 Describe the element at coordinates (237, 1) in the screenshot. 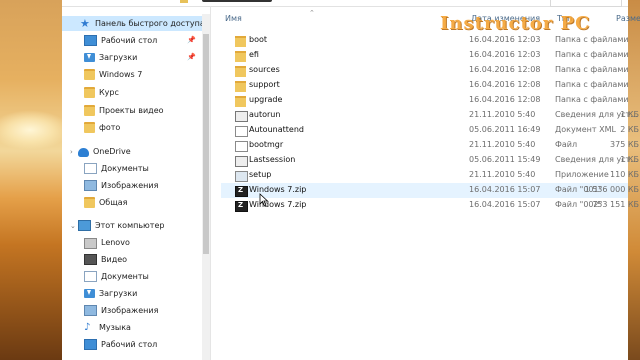

I see `breadcrumb` at that location.